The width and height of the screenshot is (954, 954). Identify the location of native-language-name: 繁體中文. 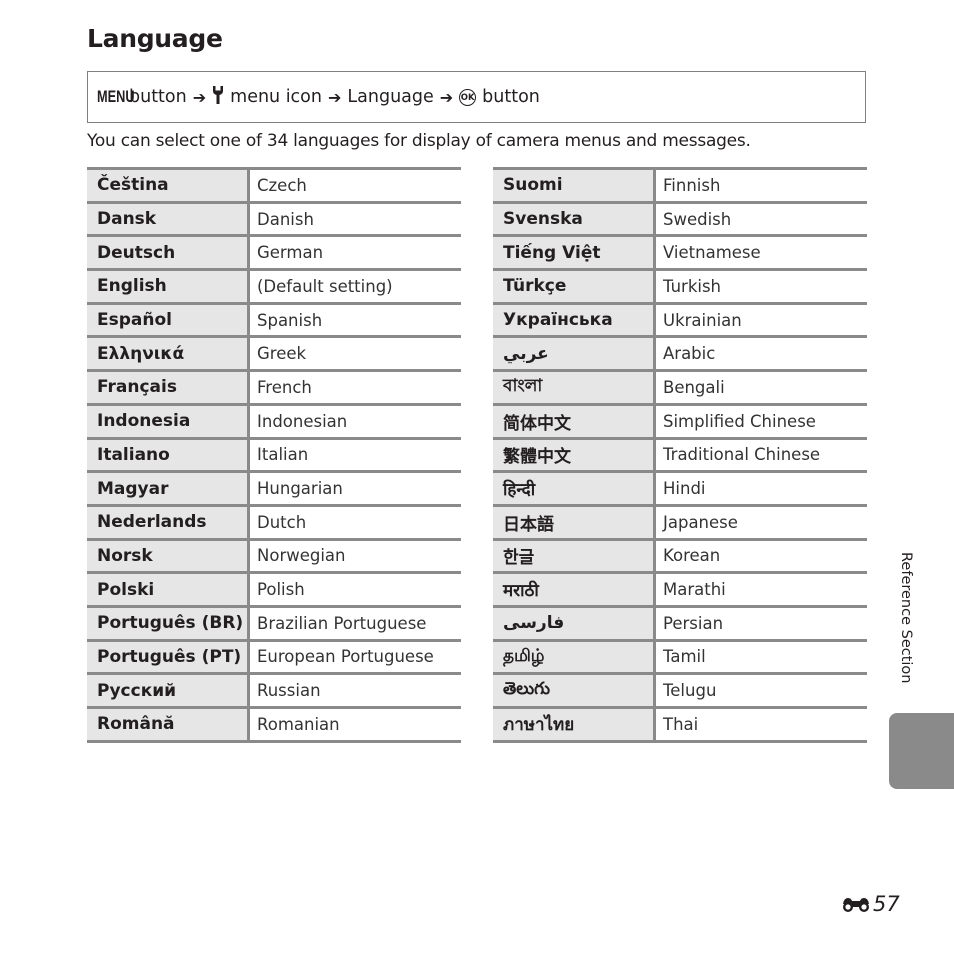
(574, 455).